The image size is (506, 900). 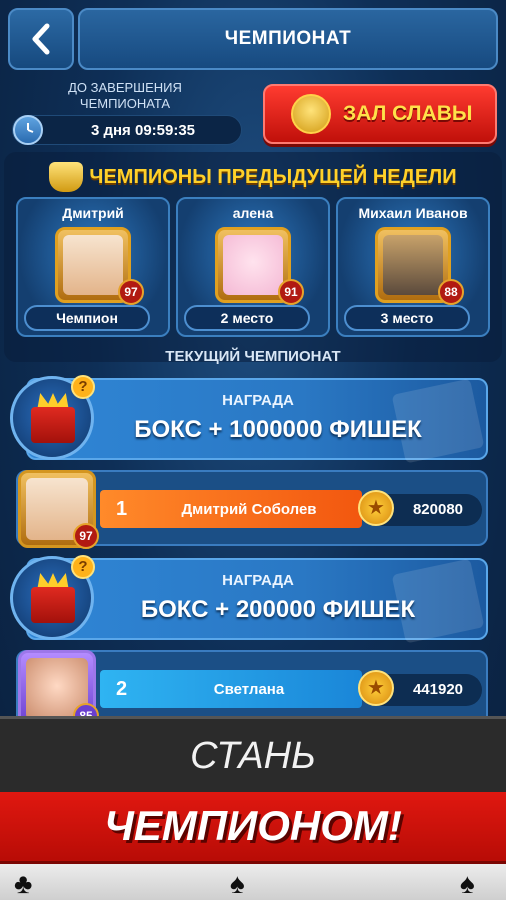 I want to click on timer-box: 3 дня 09:59:35, so click(x=127, y=130).